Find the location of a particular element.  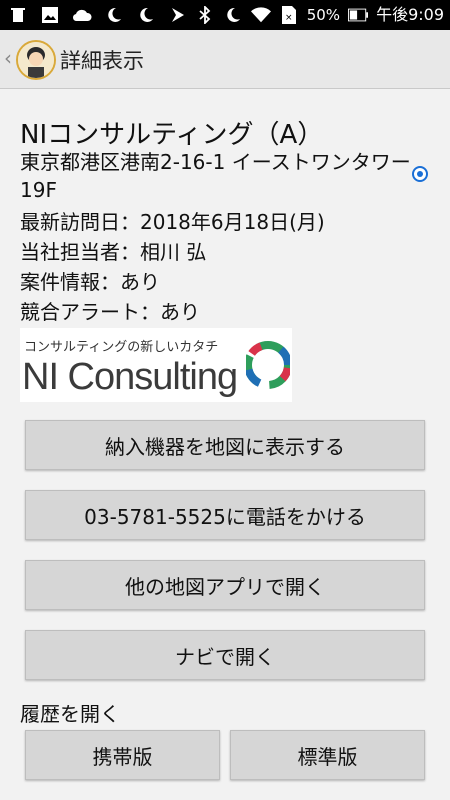

open-navigation-button: ナビで開く is located at coordinates (225, 655).